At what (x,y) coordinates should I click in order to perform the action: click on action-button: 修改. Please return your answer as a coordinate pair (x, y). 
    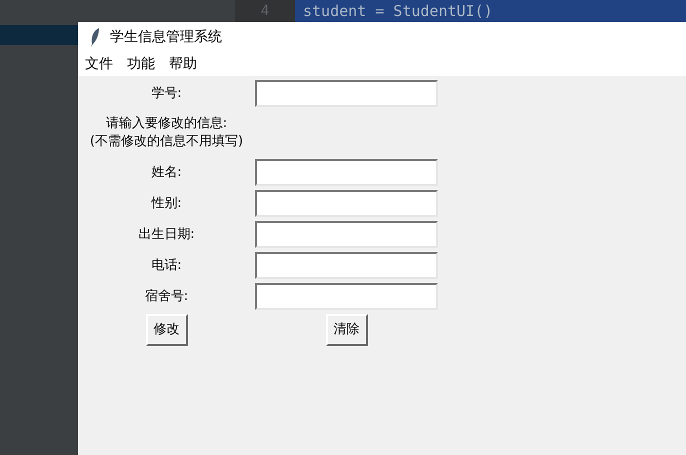
    Looking at the image, I should click on (167, 330).